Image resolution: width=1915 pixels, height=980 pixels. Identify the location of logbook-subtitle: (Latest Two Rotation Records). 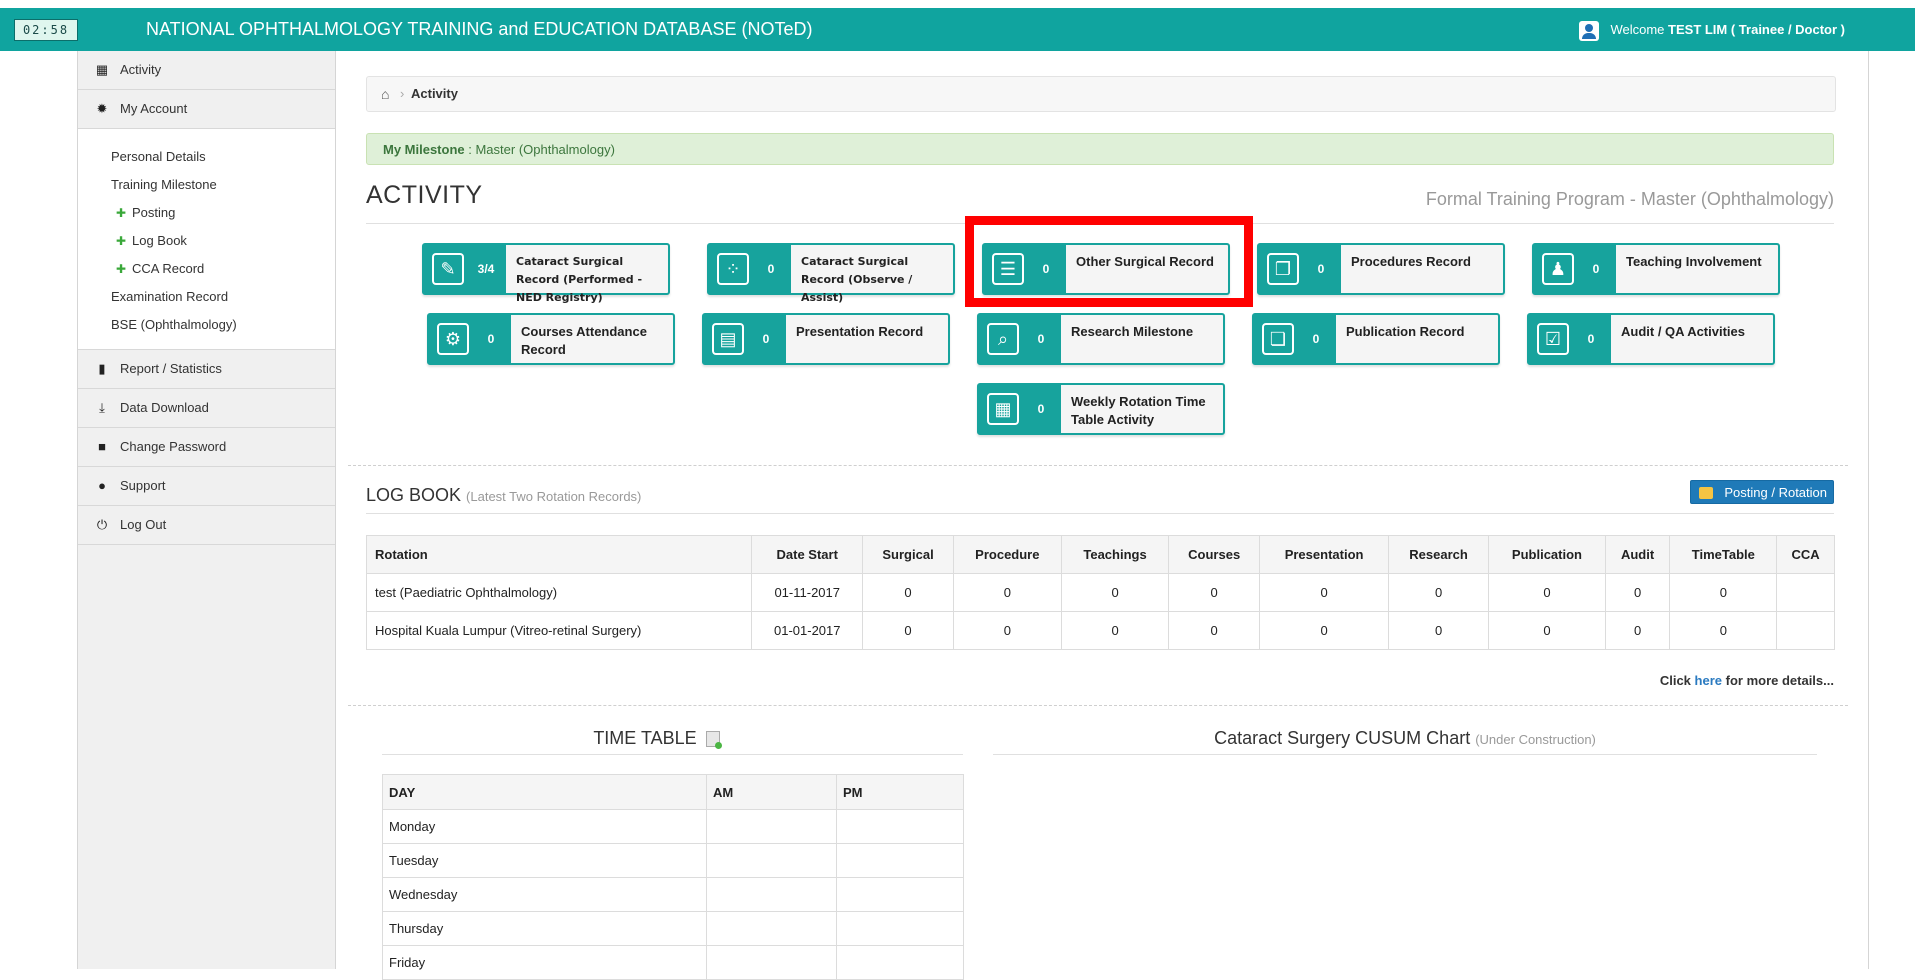
(554, 496).